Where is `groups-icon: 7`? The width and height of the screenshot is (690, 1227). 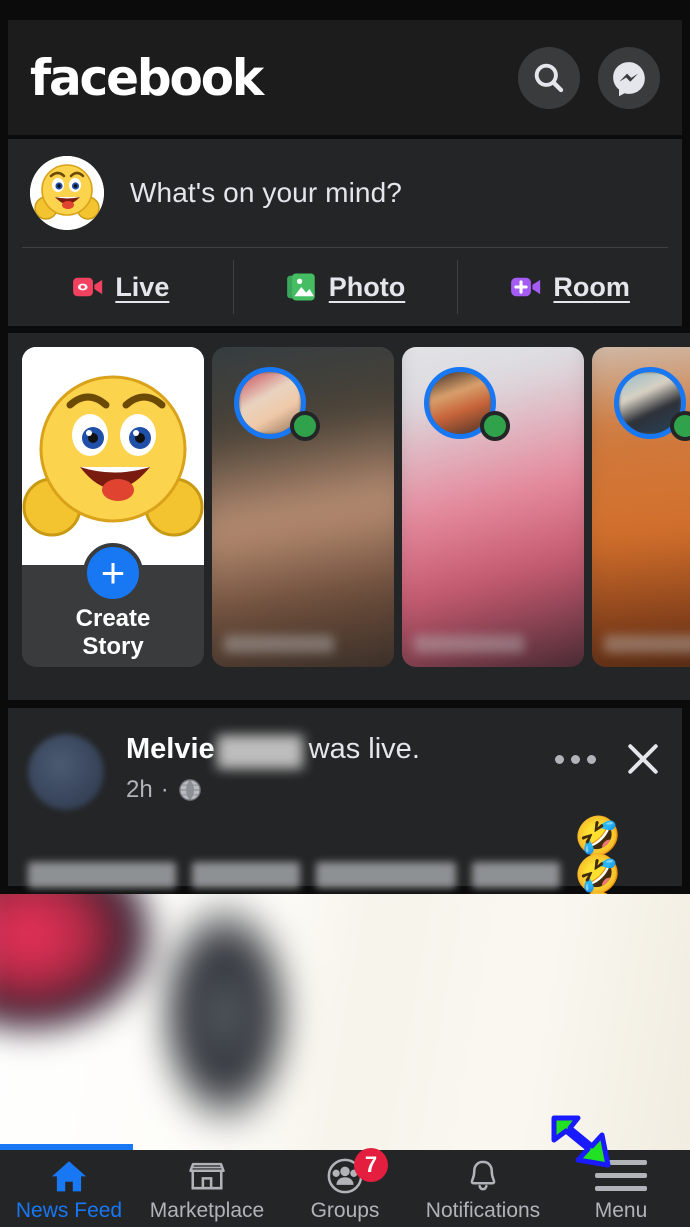
groups-icon: 7 is located at coordinates (356, 1171).